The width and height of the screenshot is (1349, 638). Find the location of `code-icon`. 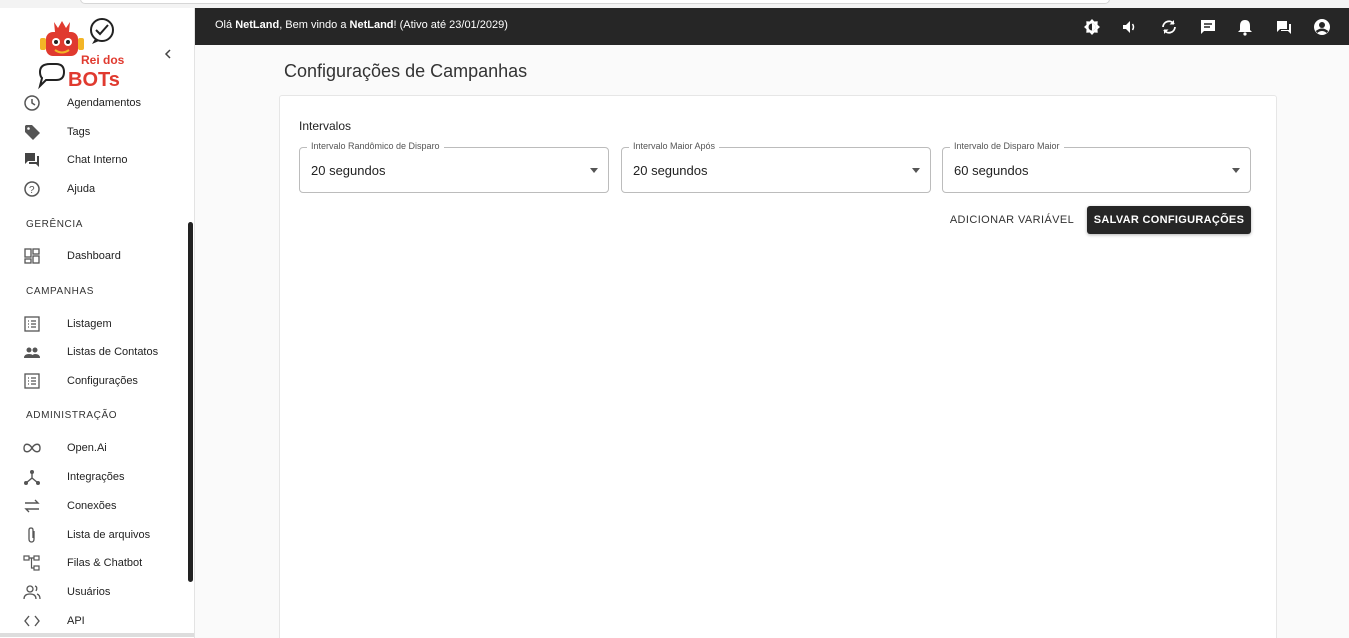

code-icon is located at coordinates (32, 621).